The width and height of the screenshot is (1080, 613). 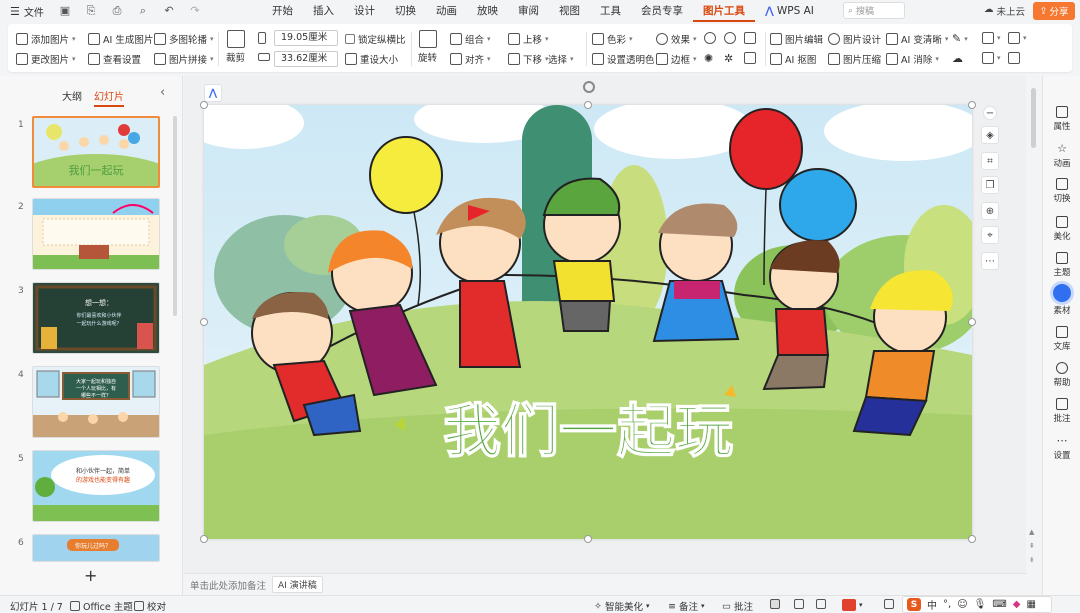 I want to click on change-image-button: 更改图片 ▾, so click(x=46, y=59).